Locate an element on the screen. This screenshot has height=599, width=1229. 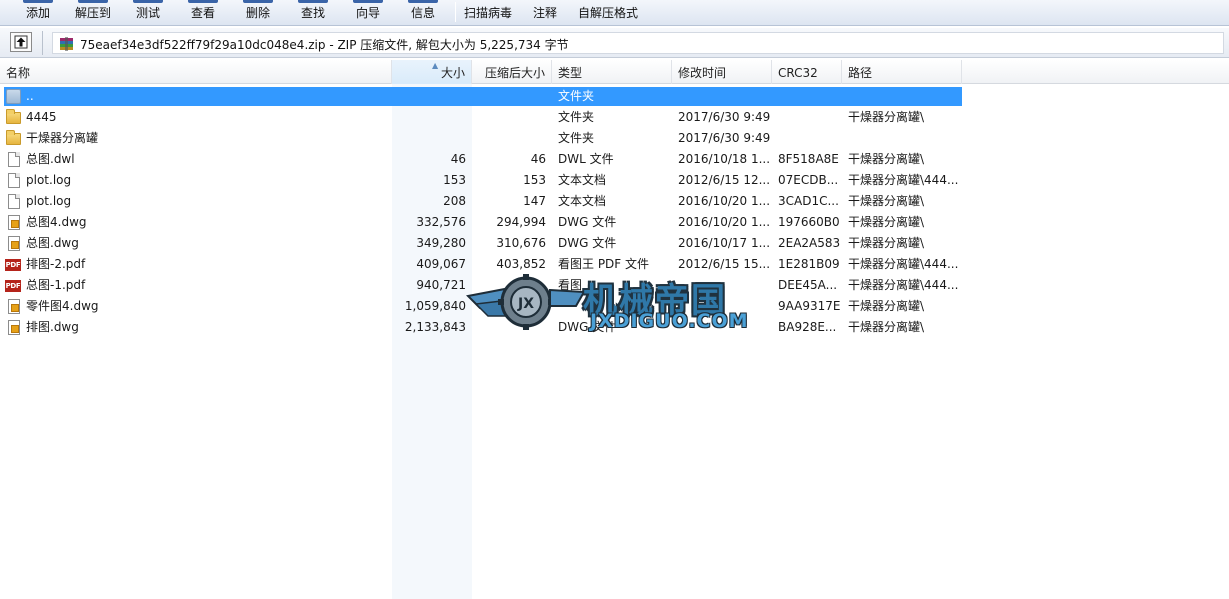
up-one-level-button is located at coordinates (21, 42).